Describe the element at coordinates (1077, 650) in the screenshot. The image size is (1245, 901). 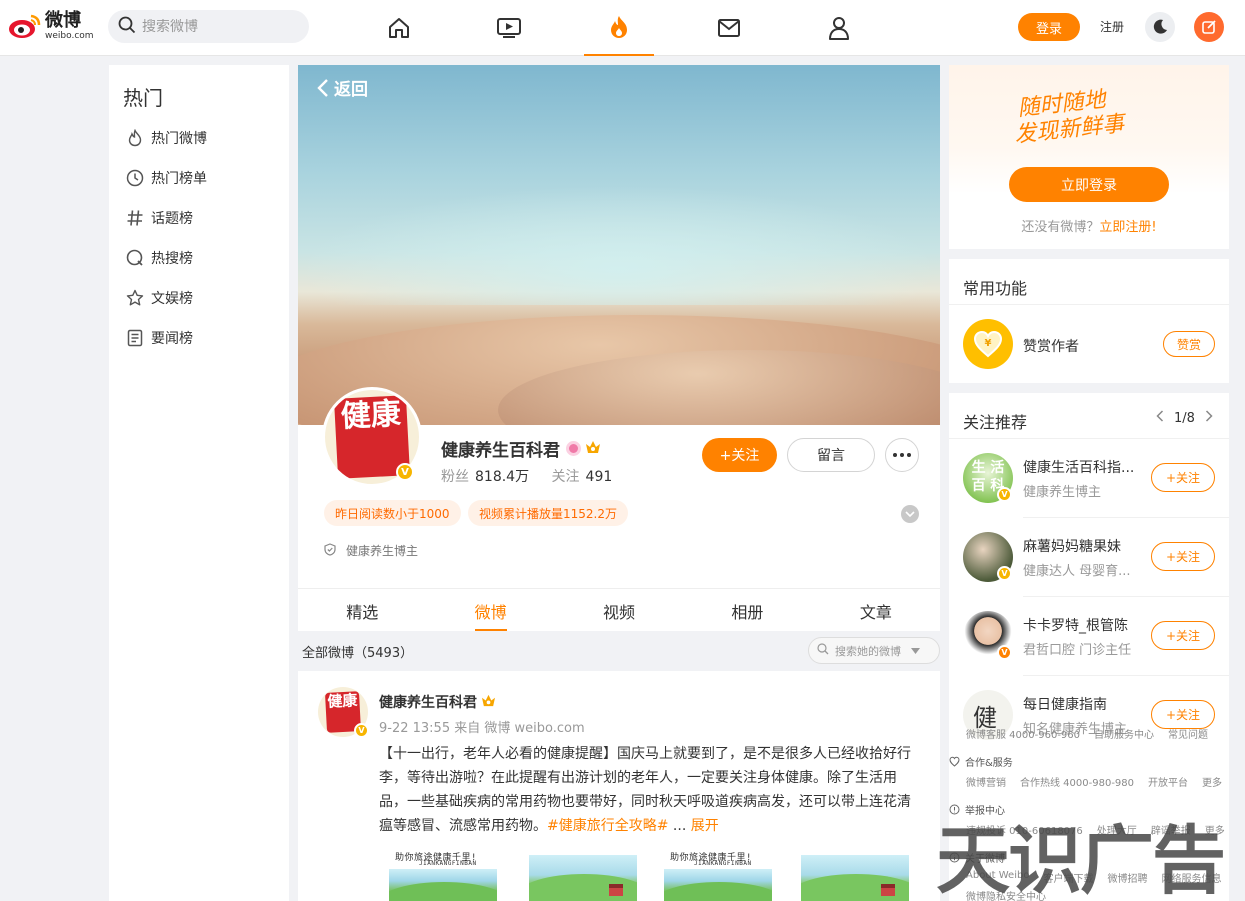
I see `recommend-desc: 君哲口腔 门诊主任` at that location.